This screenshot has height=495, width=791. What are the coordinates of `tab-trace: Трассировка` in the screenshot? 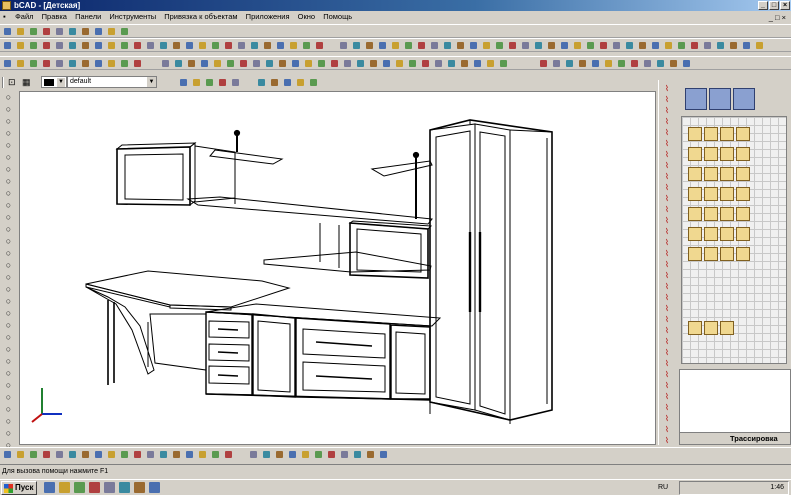 It's located at (754, 439).